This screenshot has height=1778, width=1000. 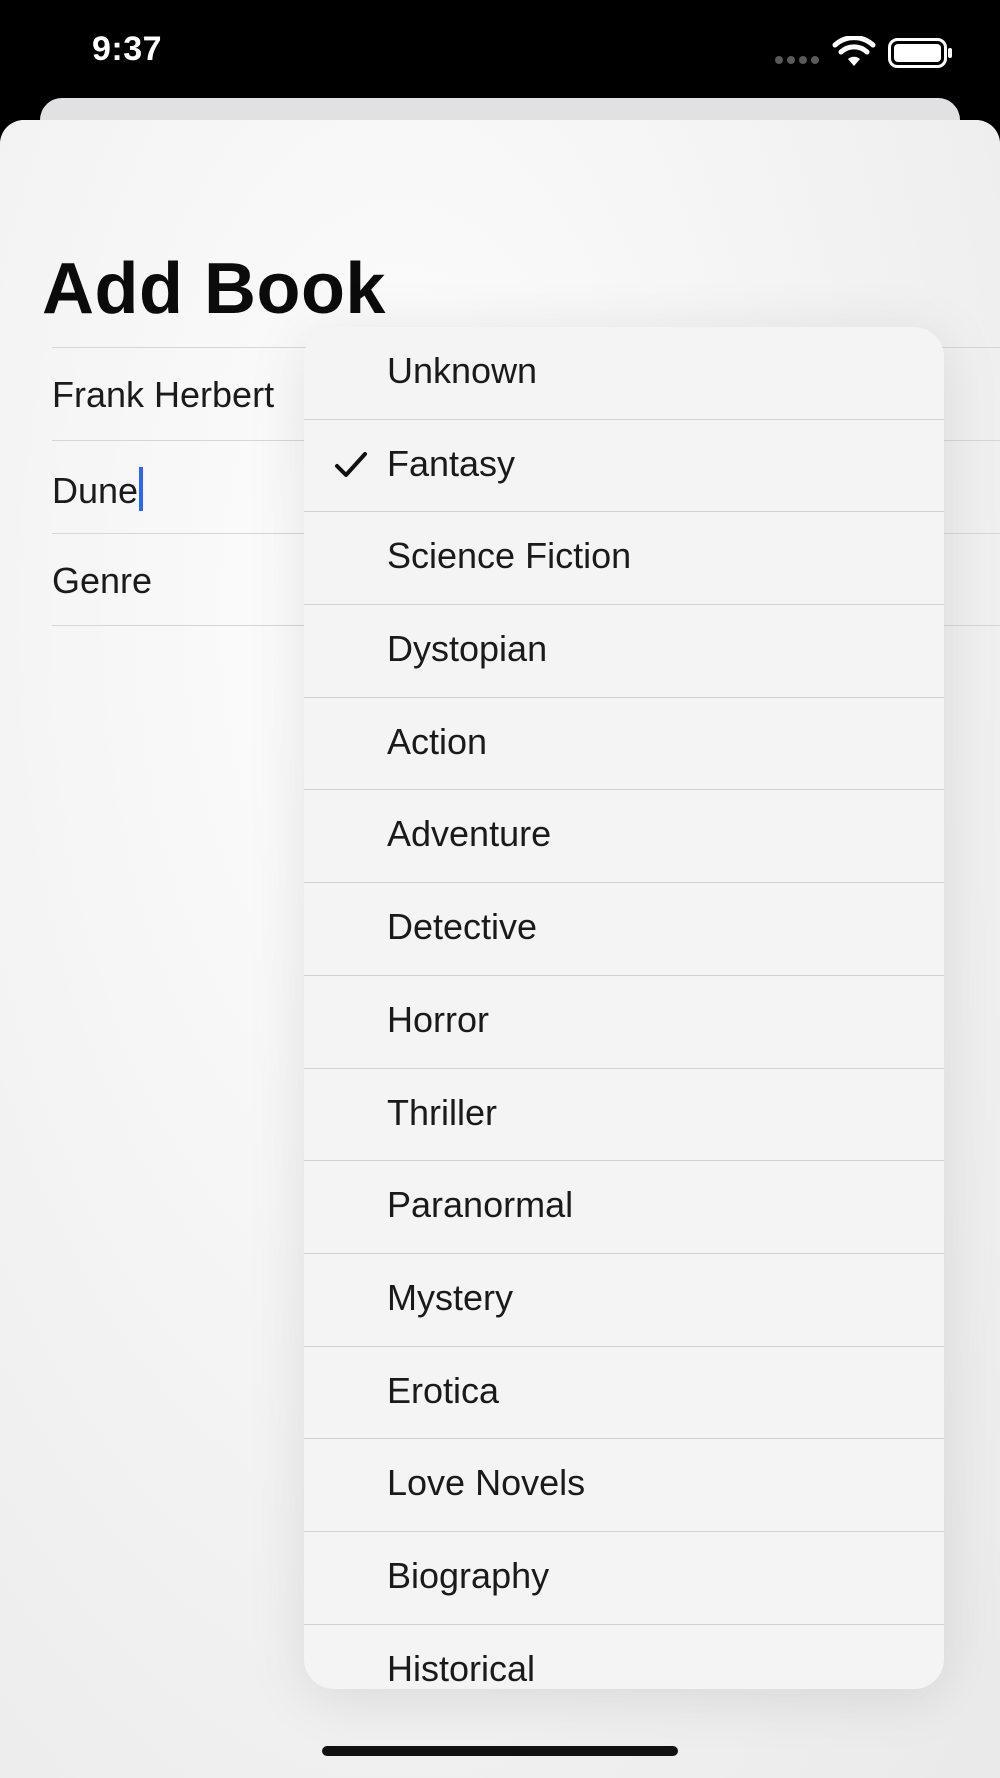 I want to click on menu-item-love-novels: Love Novels, so click(x=624, y=1485).